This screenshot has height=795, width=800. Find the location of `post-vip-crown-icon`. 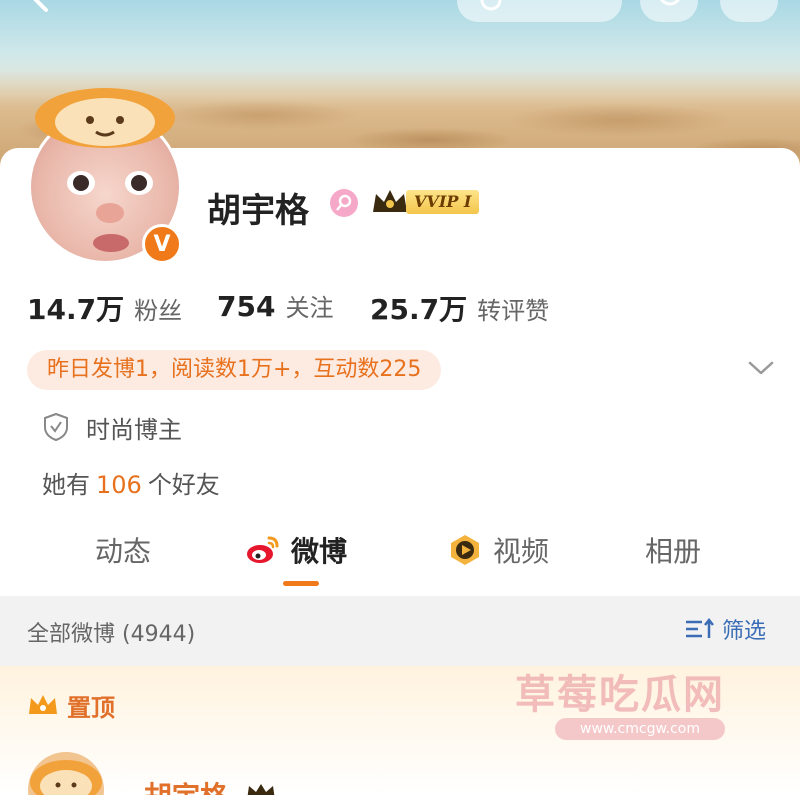

post-vip-crown-icon is located at coordinates (261, 789).